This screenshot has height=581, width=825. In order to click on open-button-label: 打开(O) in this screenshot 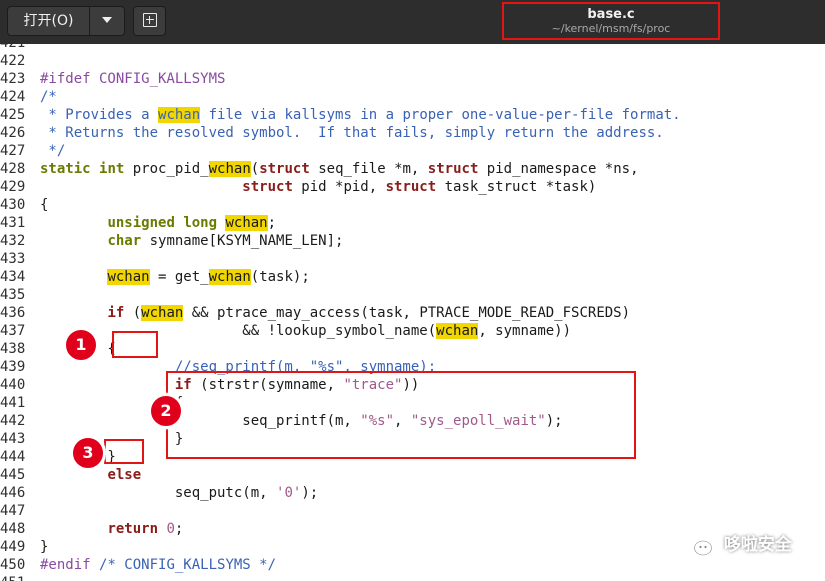, I will do `click(48, 21)`.